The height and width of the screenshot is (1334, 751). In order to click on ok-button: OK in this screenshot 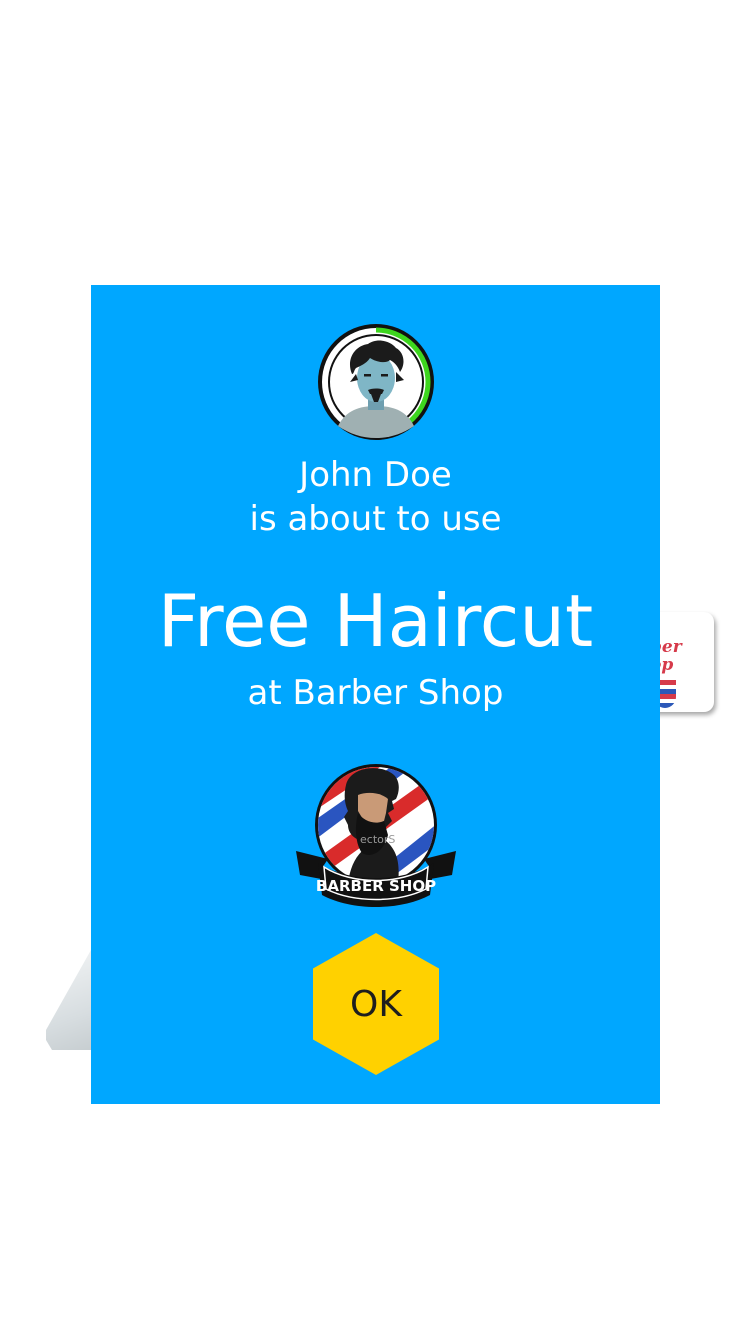, I will do `click(376, 1004)`.